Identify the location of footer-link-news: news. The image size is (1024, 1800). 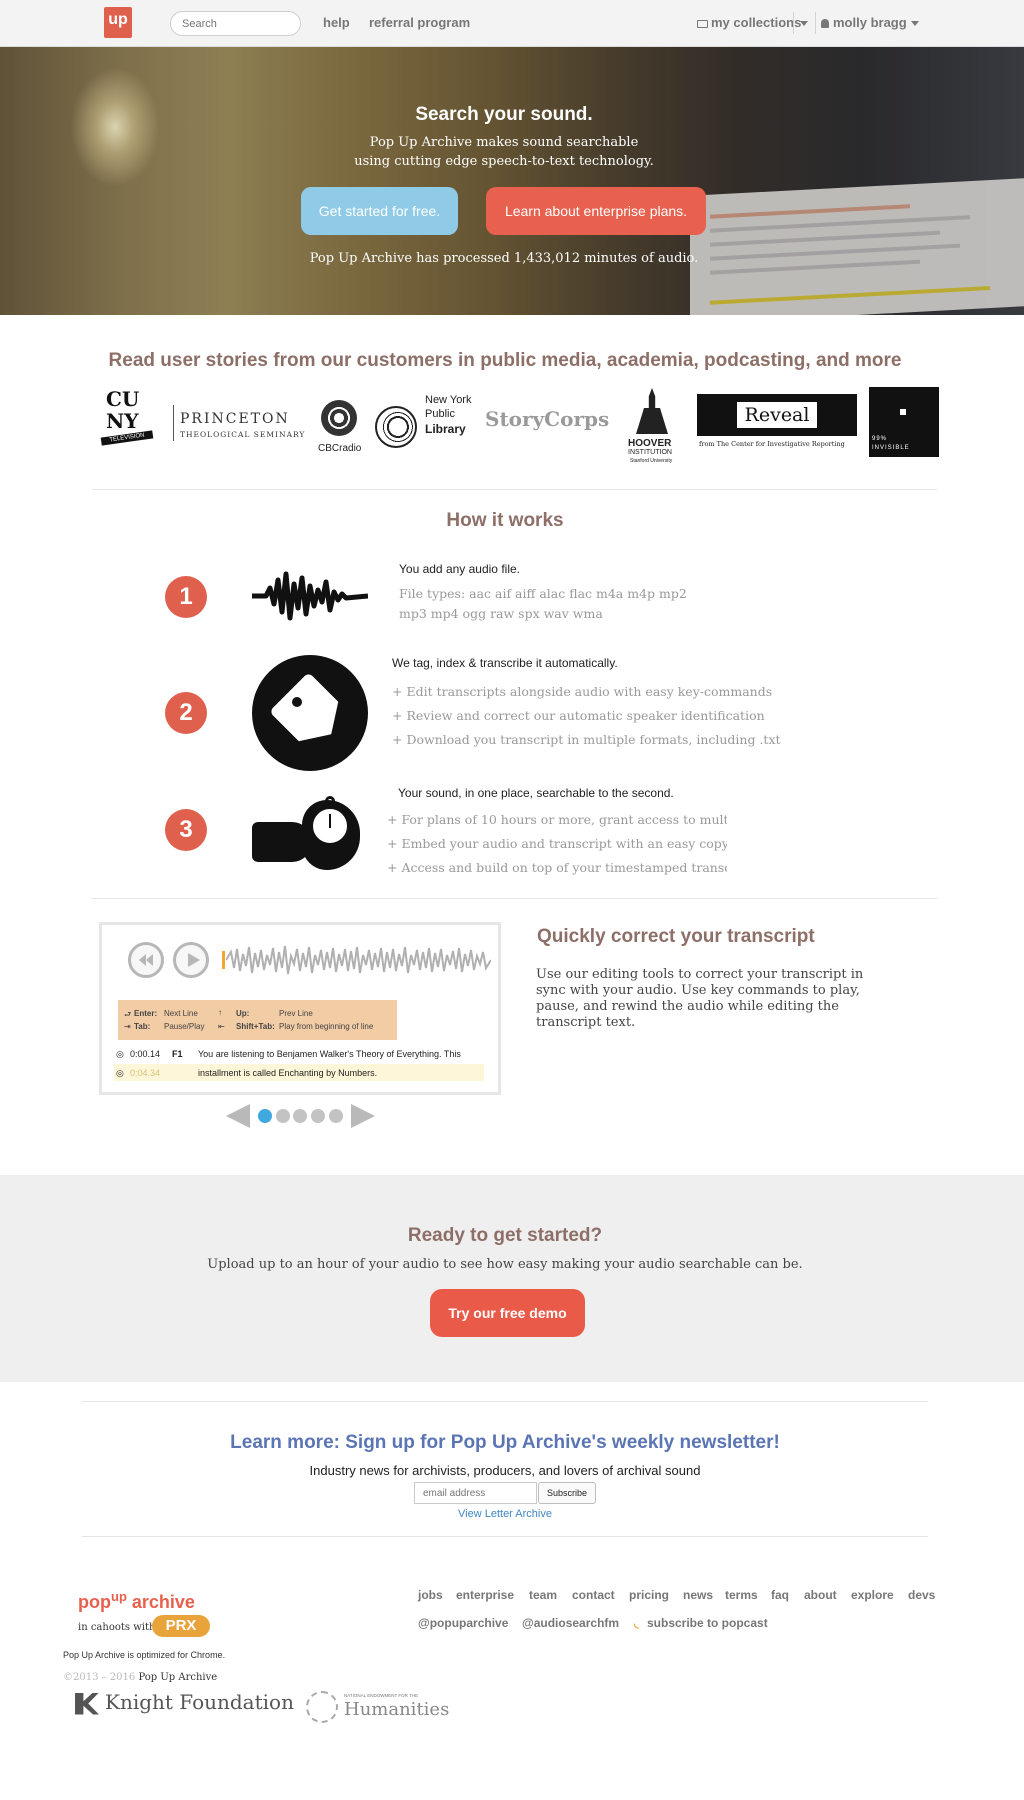
(698, 1595).